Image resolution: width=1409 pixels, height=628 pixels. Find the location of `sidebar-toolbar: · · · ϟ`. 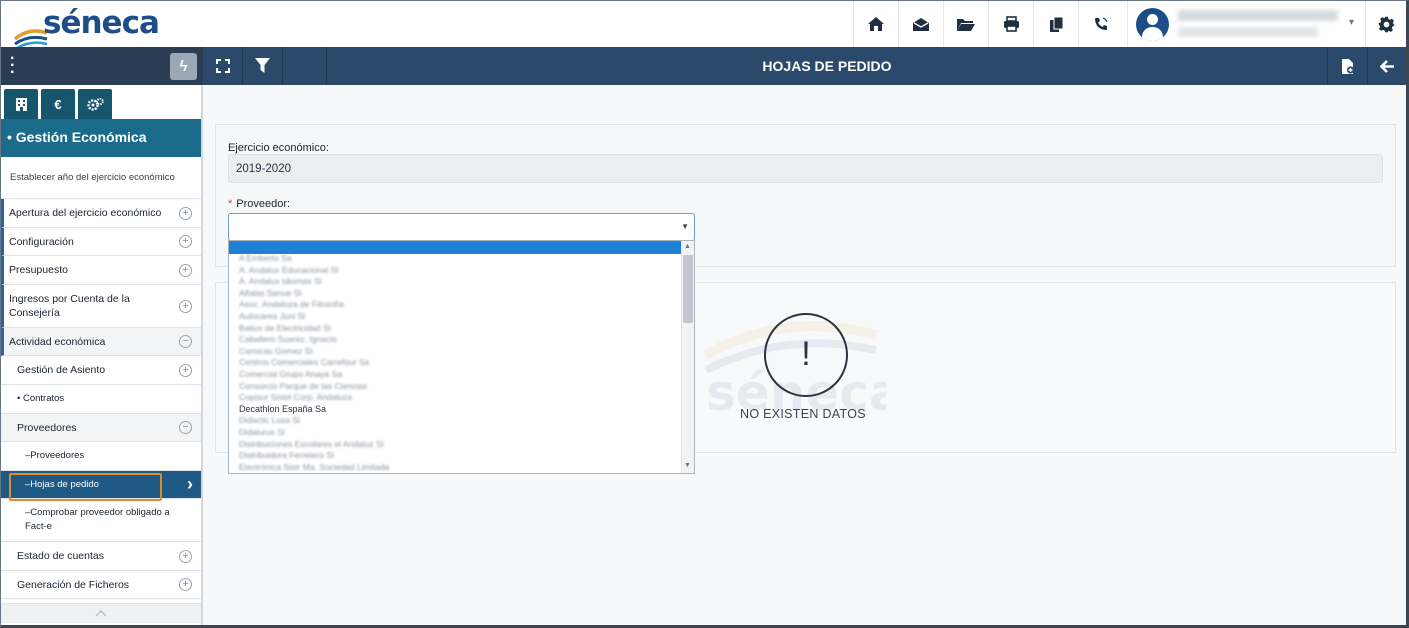

sidebar-toolbar: · · · ϟ is located at coordinates (102, 66).